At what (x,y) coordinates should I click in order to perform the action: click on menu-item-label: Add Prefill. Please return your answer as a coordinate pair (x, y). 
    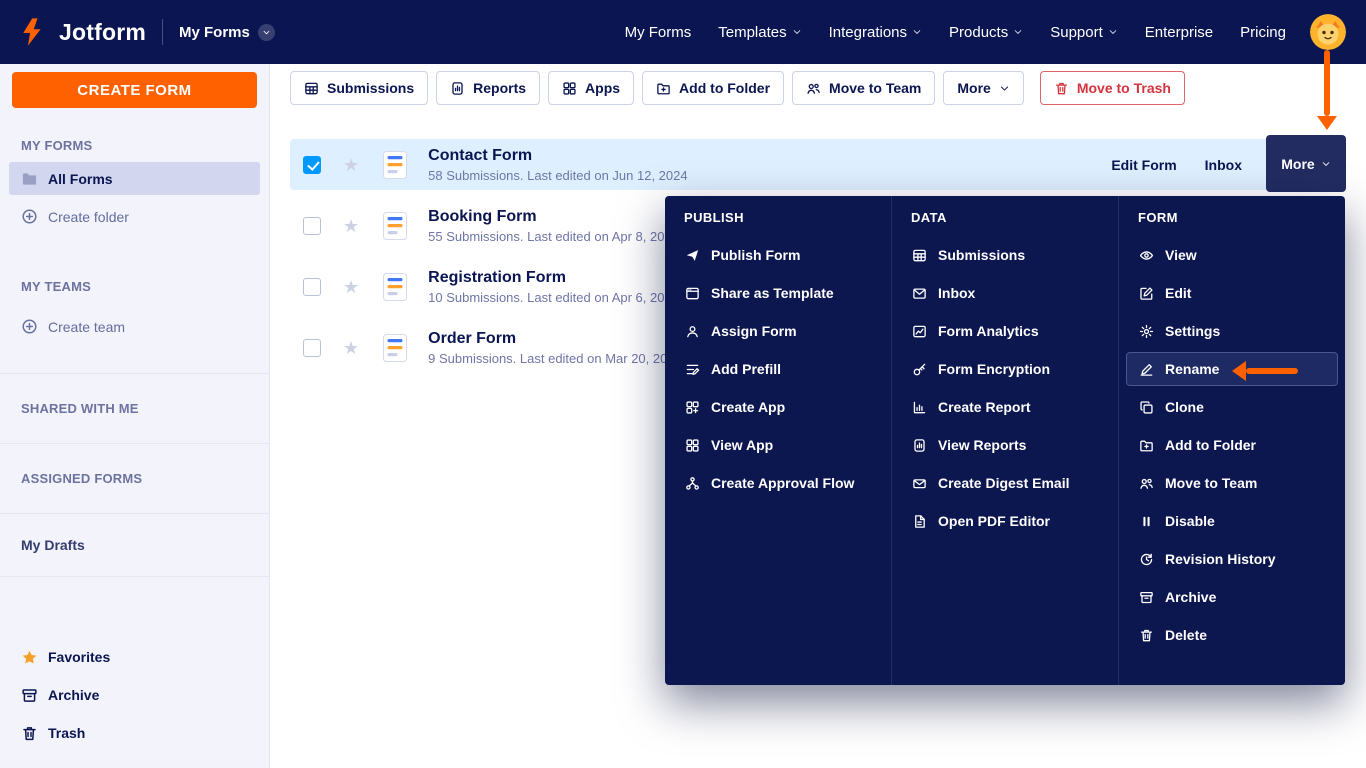
    Looking at the image, I should click on (746, 369).